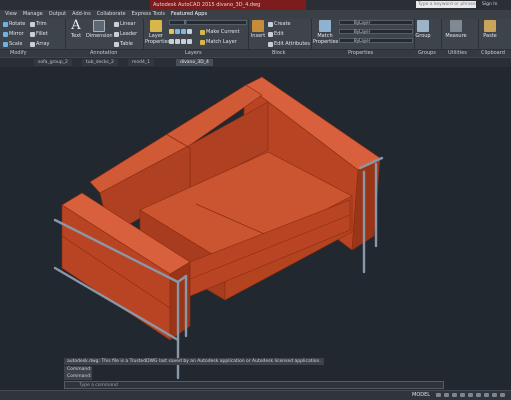 Image resolution: width=511 pixels, height=400 pixels. I want to click on annotation-scale-icon, so click(478, 395).